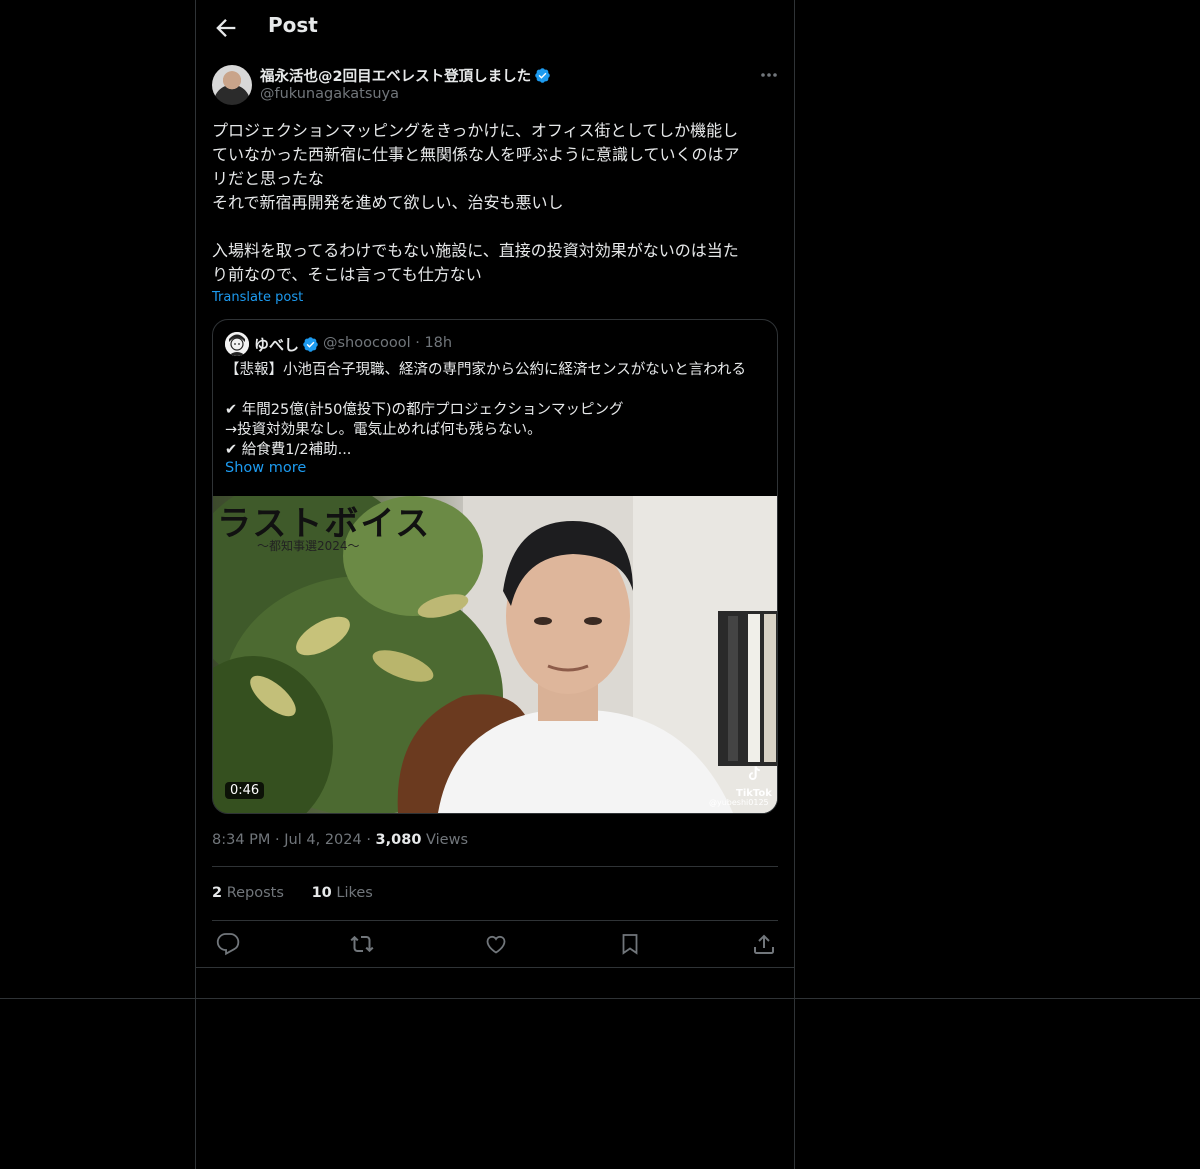 This screenshot has width=1200, height=1169. I want to click on translate-post-link: Translate post, so click(257, 297).